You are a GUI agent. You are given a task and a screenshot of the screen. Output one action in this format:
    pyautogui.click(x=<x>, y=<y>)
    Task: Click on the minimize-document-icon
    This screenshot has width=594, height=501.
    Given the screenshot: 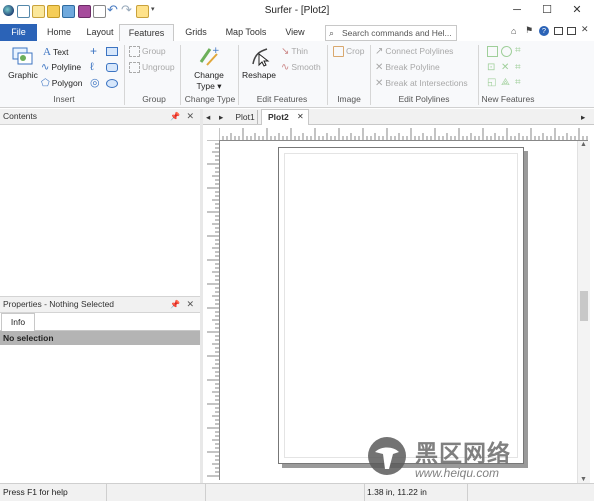 What is the action you would take?
    pyautogui.click(x=571, y=31)
    